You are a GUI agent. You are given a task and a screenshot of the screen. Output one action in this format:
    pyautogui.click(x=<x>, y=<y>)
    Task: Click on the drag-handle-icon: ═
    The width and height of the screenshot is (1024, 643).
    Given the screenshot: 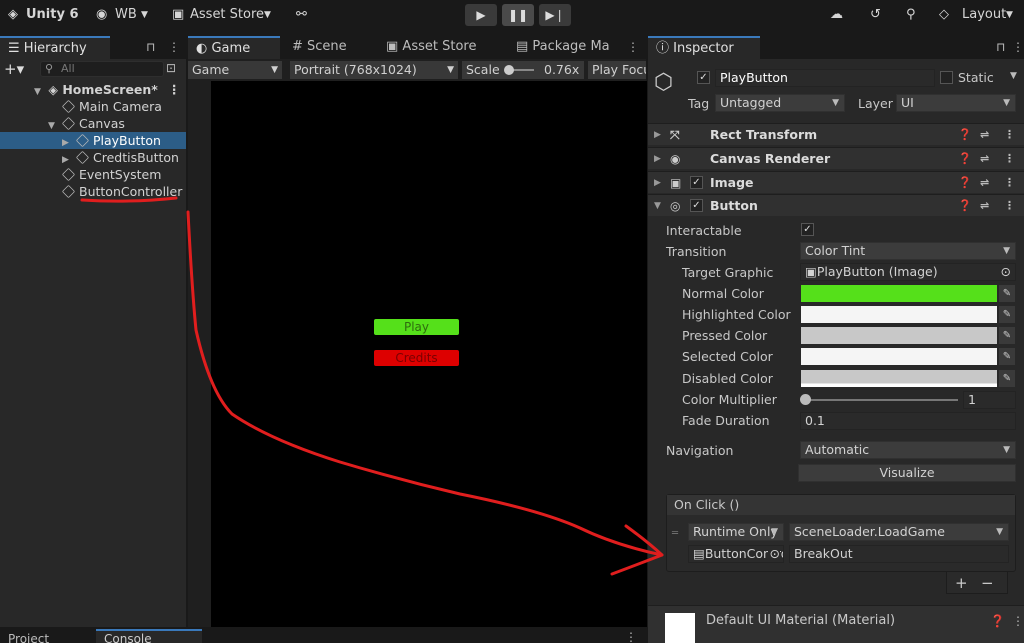 What is the action you would take?
    pyautogui.click(x=675, y=533)
    